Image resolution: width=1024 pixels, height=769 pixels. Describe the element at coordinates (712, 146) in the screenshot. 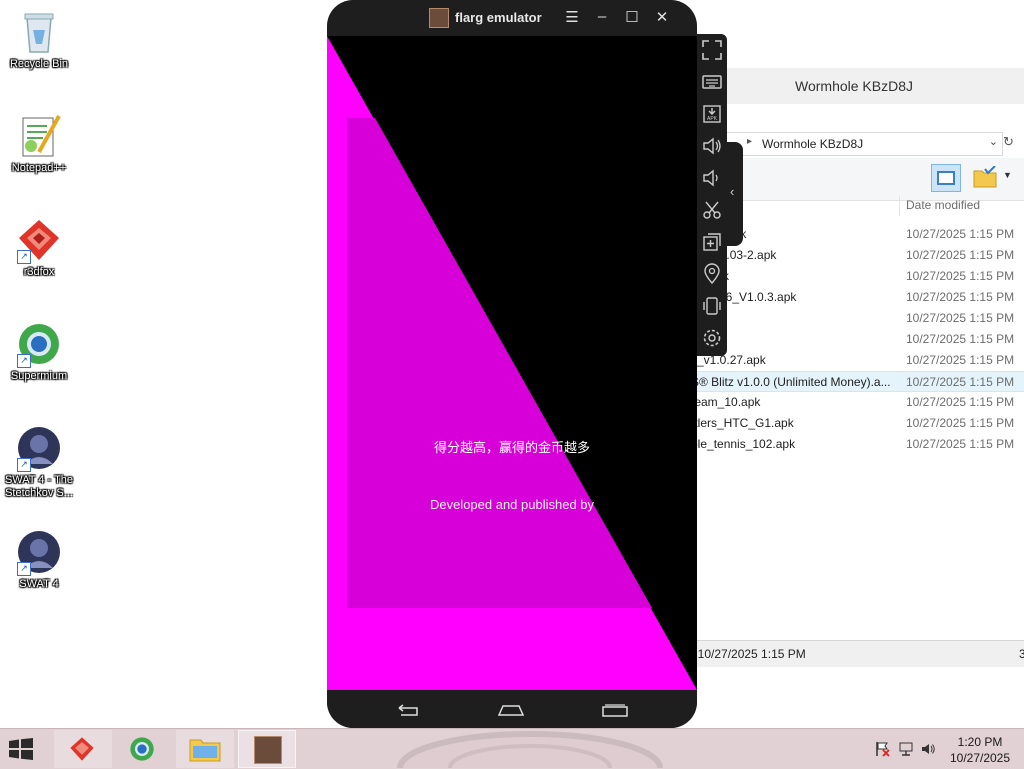

I see `volume-up-icon` at that location.